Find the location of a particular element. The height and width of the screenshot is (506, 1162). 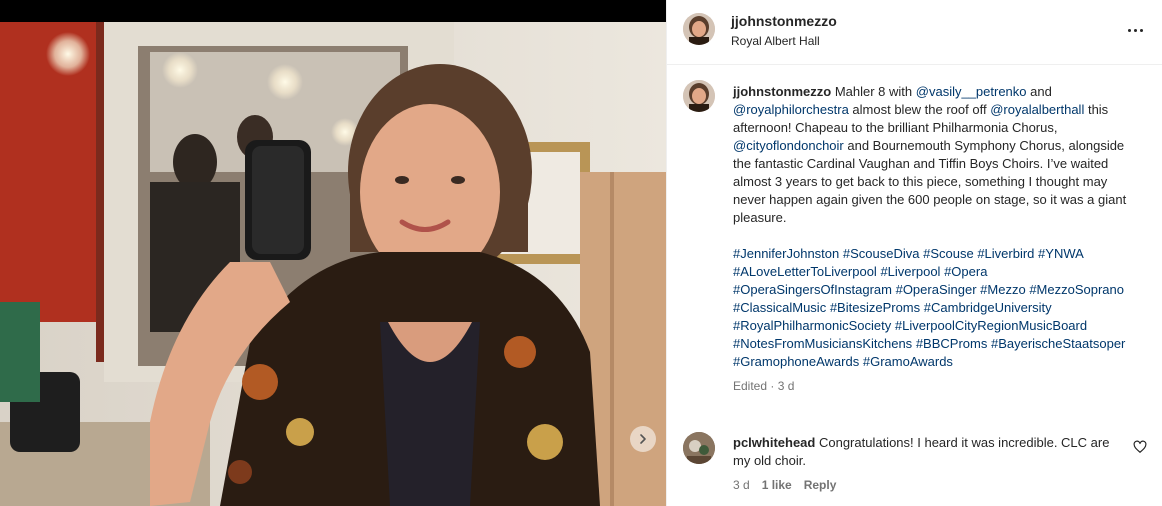

hashtag-link: #OperaSingersOfInstagram is located at coordinates (812, 289).